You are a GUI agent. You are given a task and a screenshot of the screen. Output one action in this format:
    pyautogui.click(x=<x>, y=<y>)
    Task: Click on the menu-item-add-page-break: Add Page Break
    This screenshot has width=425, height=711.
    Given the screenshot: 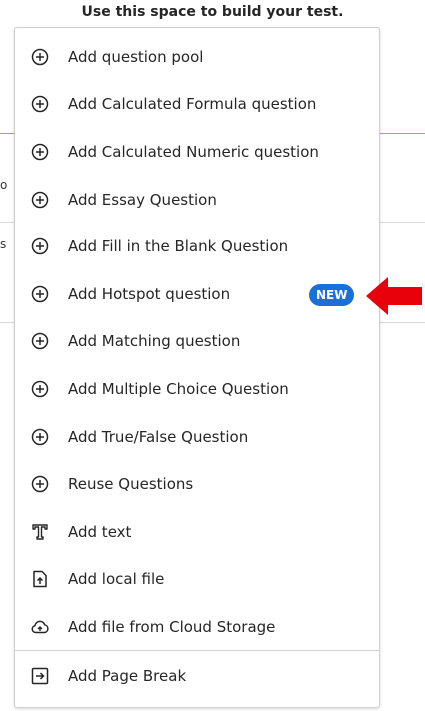 What is the action you would take?
    pyautogui.click(x=197, y=676)
    